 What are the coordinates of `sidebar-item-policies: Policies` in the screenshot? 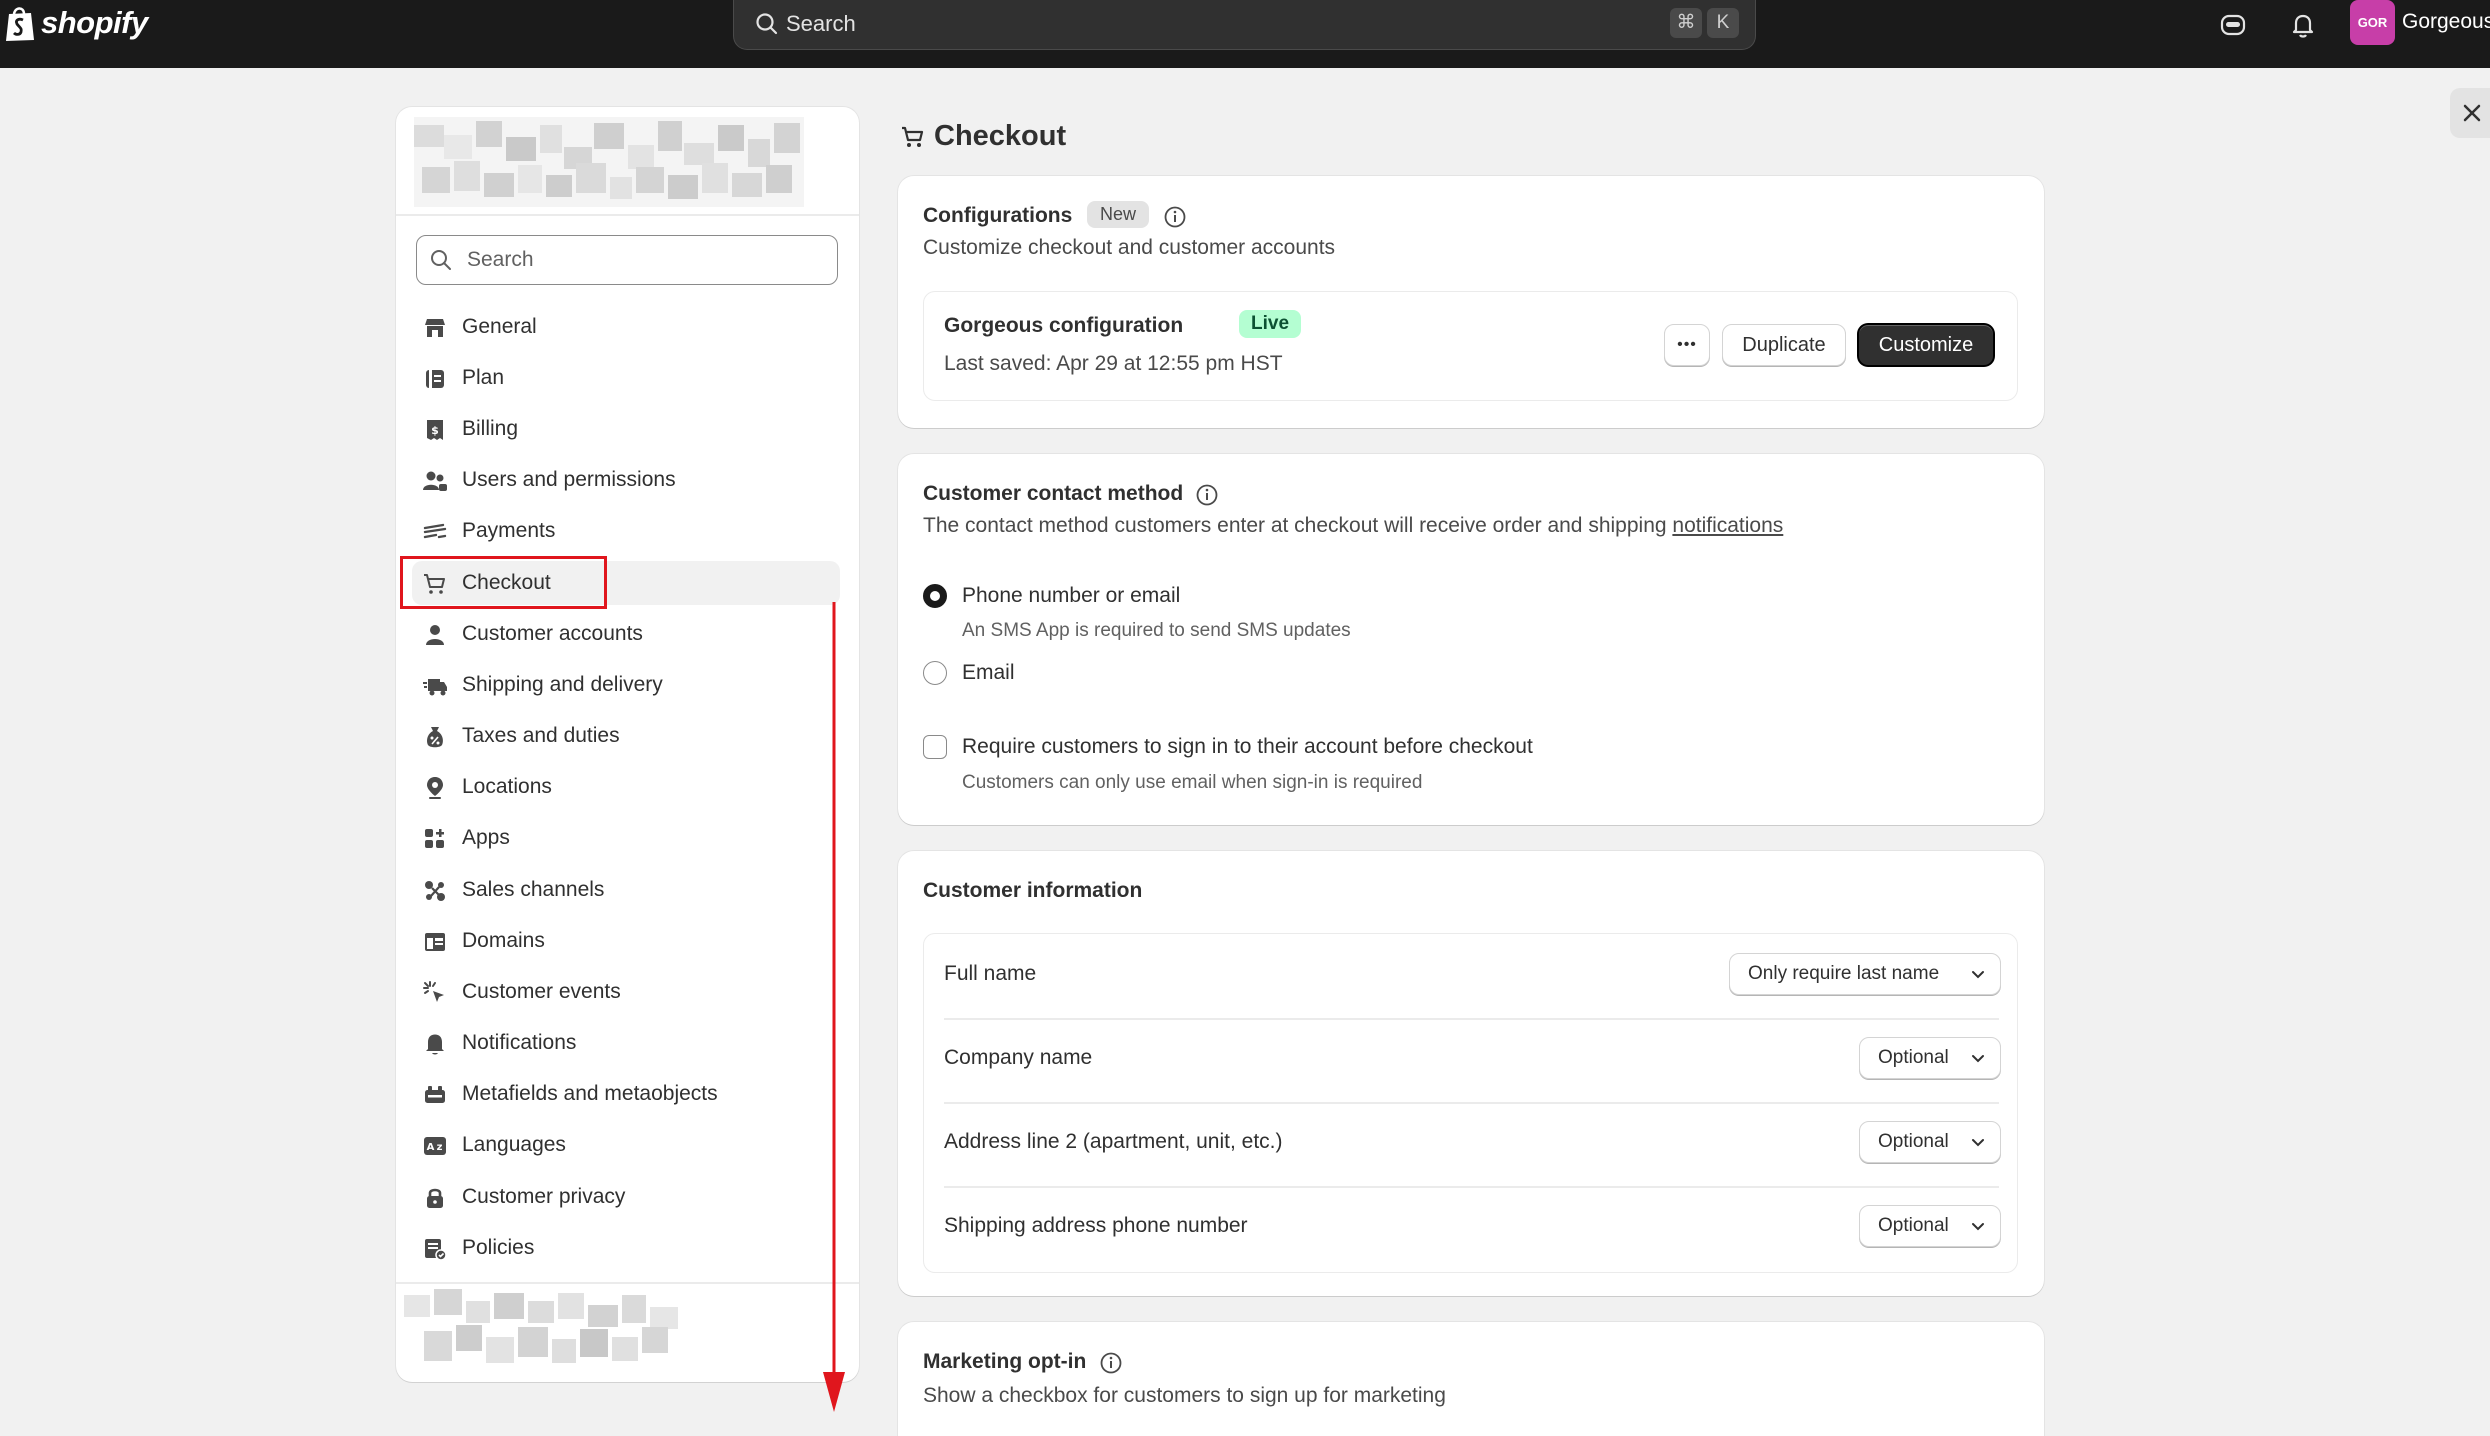 It's located at (626, 1248).